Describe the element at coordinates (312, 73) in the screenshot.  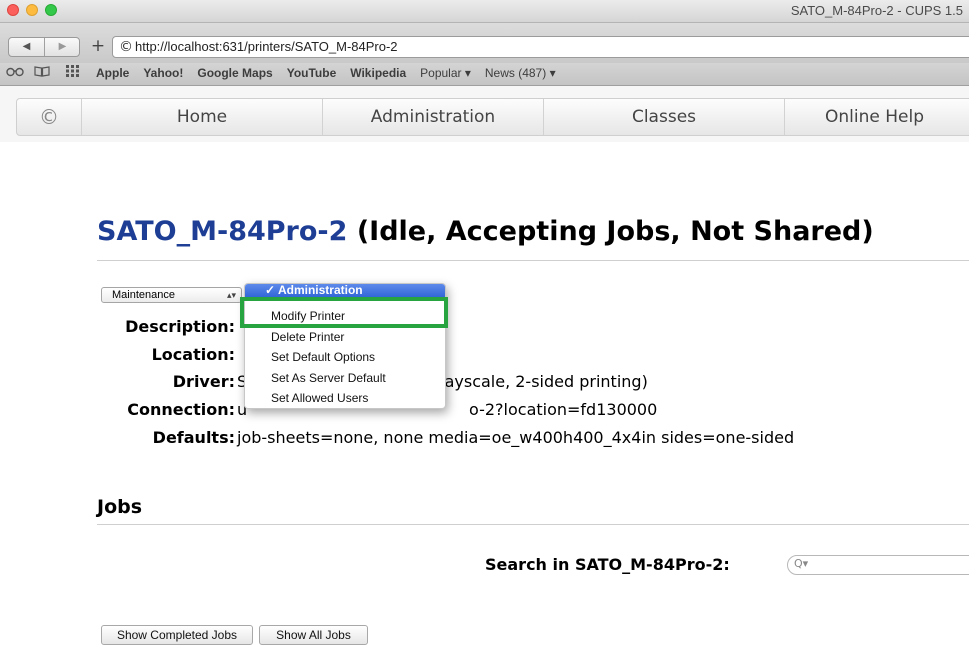
I see `bookmark-youtube: YouTube` at that location.